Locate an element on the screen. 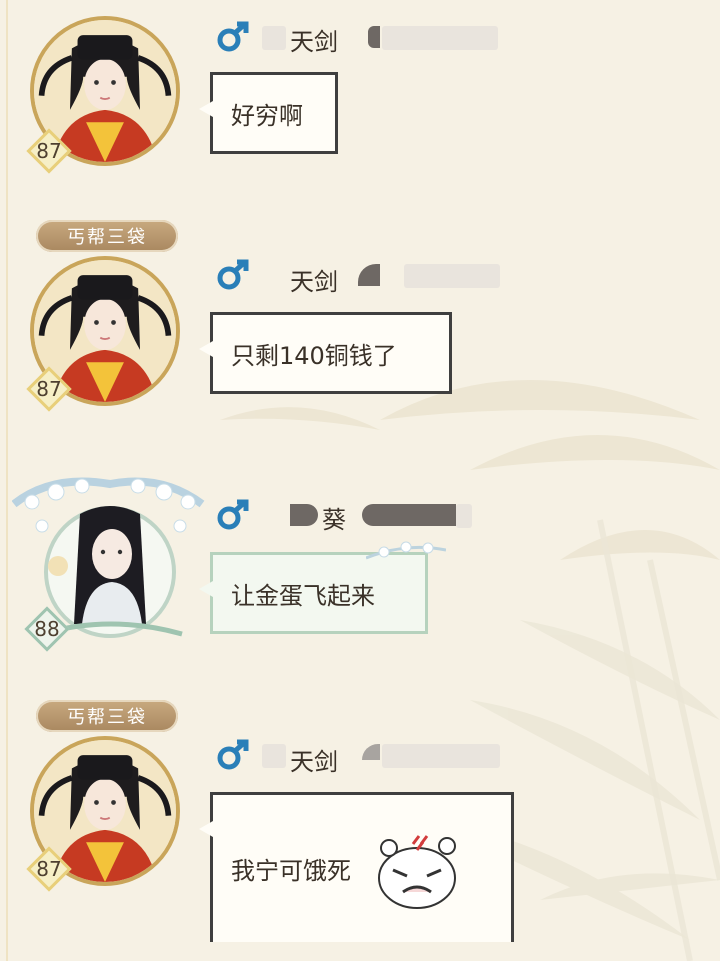 The image size is (720, 961). left-edge-line is located at coordinates (7, 480).